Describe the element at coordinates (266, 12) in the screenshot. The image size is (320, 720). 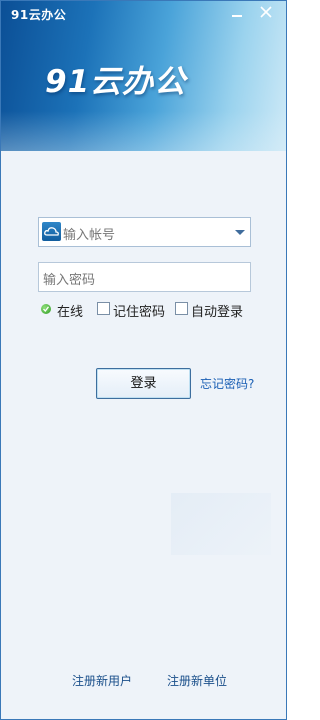
I see `close-icon` at that location.